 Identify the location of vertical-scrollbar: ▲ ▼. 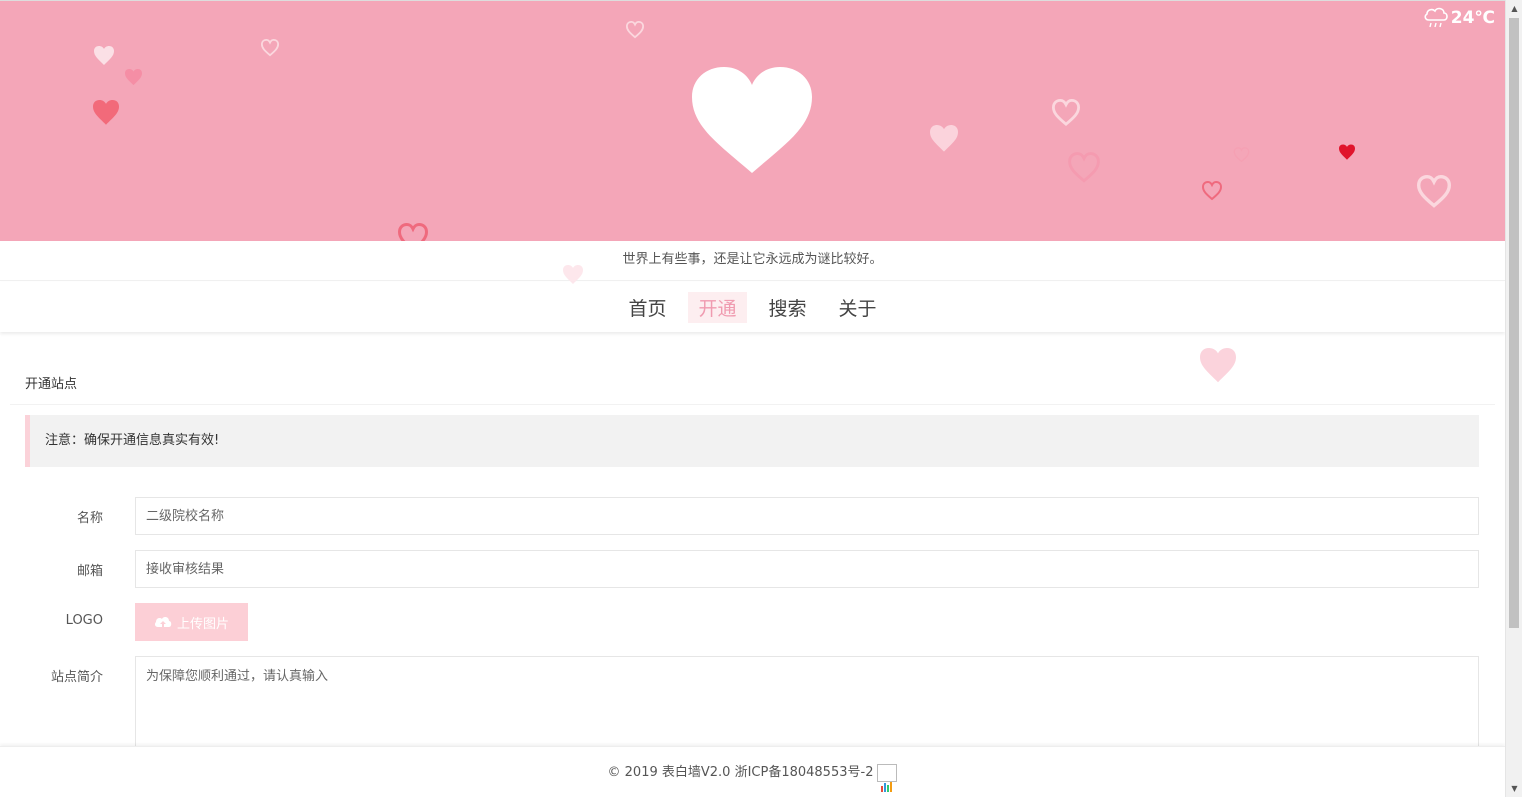
(1513, 398).